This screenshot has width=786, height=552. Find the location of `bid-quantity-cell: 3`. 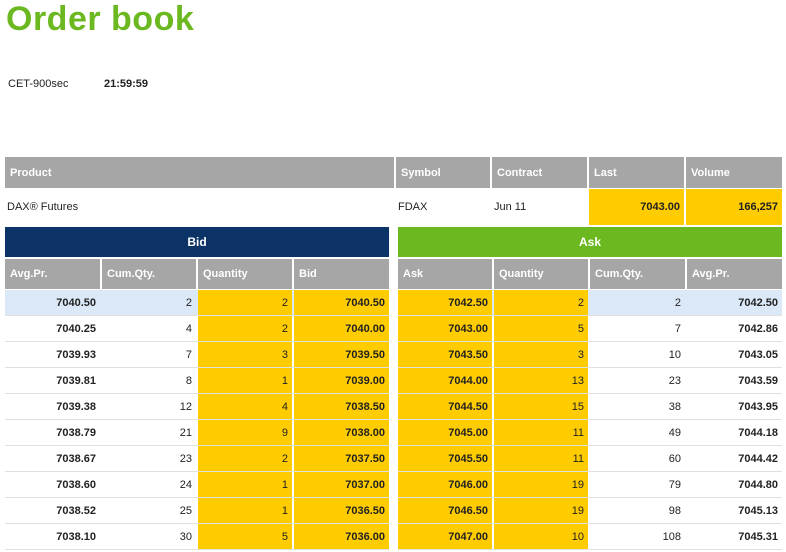

bid-quantity-cell: 3 is located at coordinates (245, 354).